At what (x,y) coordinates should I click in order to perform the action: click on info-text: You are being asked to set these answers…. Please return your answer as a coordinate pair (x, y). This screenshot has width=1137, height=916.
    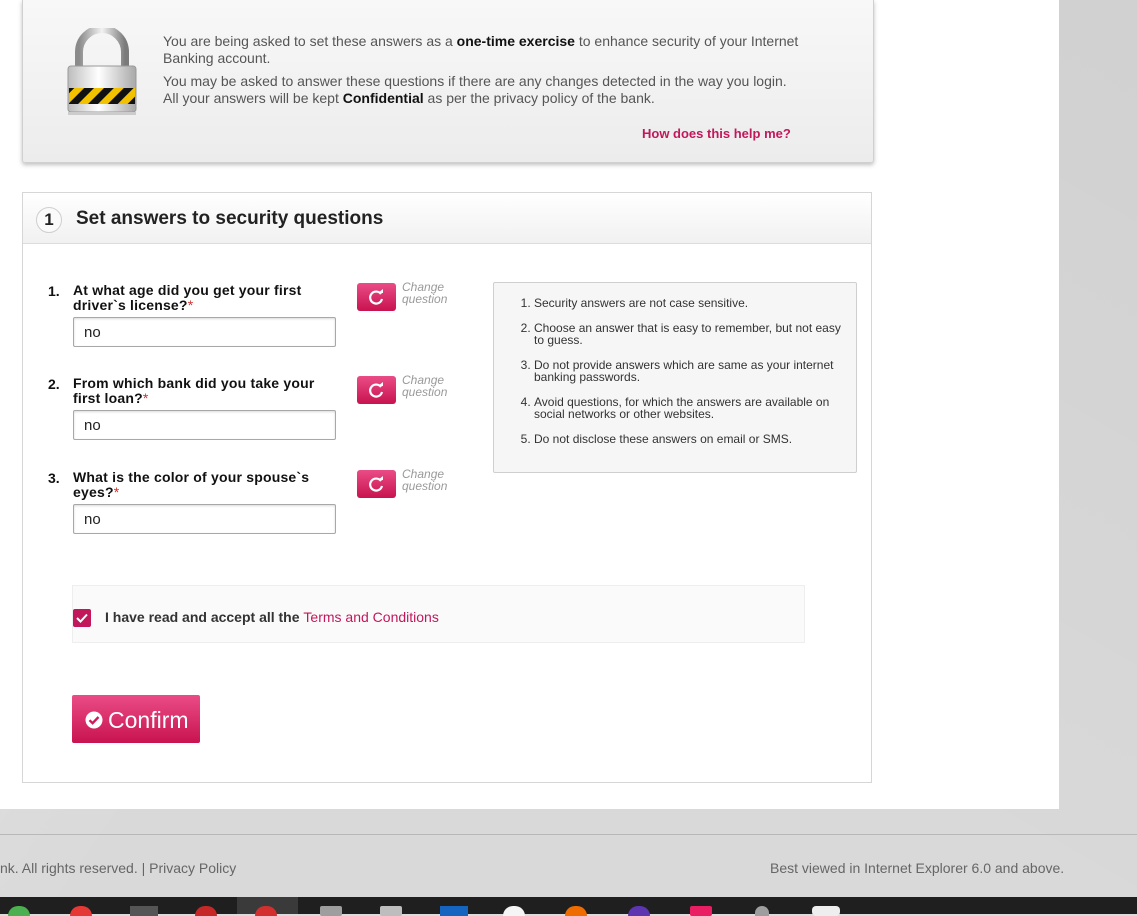
    Looking at the image, I should click on (483, 70).